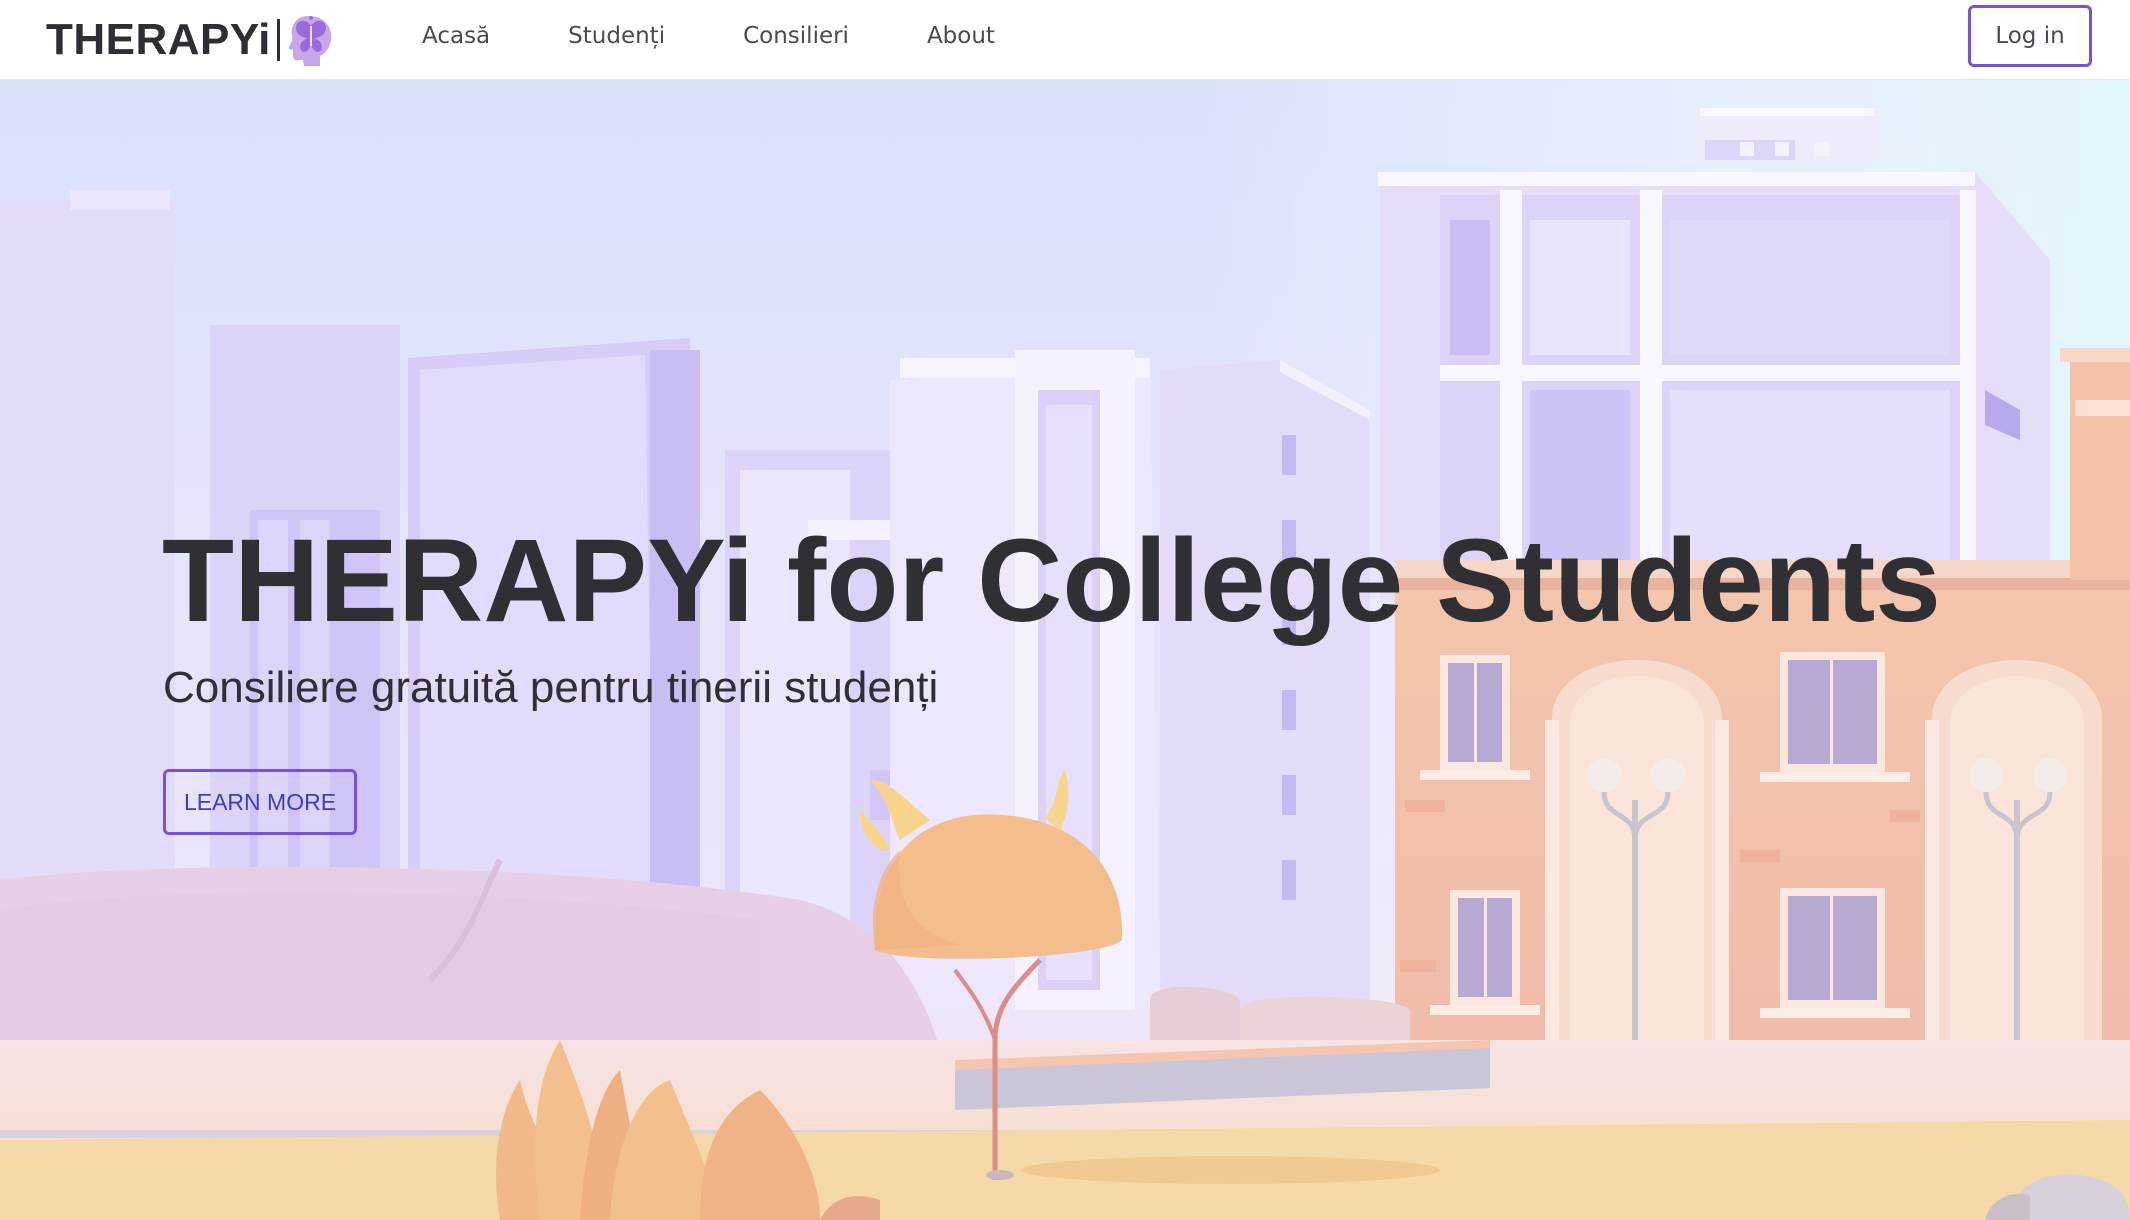 Image resolution: width=2130 pixels, height=1220 pixels. What do you see at coordinates (158, 39) in the screenshot?
I see `brand-name: THERAPYi` at bounding box center [158, 39].